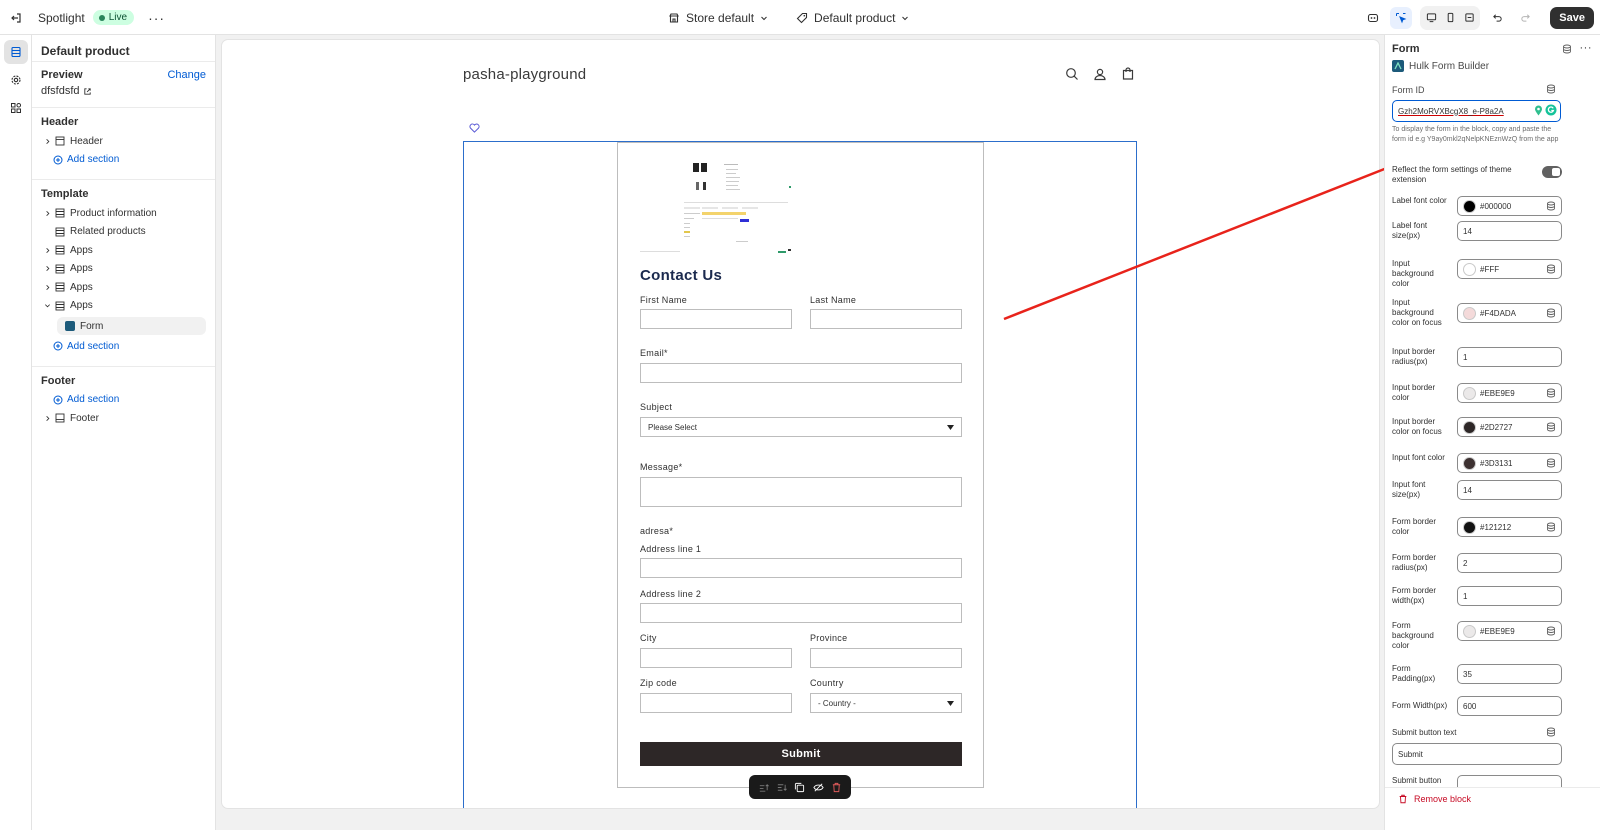  I want to click on redo-button, so click(1525, 18).